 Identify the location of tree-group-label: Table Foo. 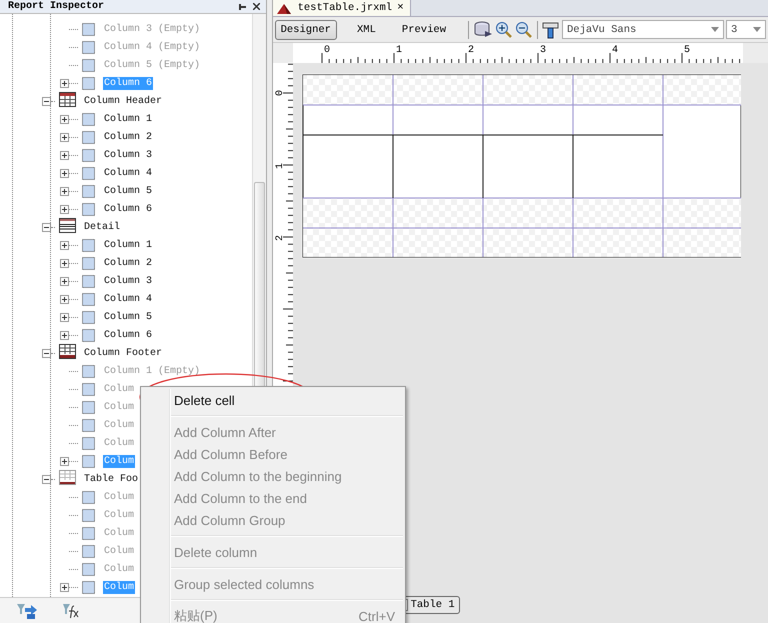
(111, 479).